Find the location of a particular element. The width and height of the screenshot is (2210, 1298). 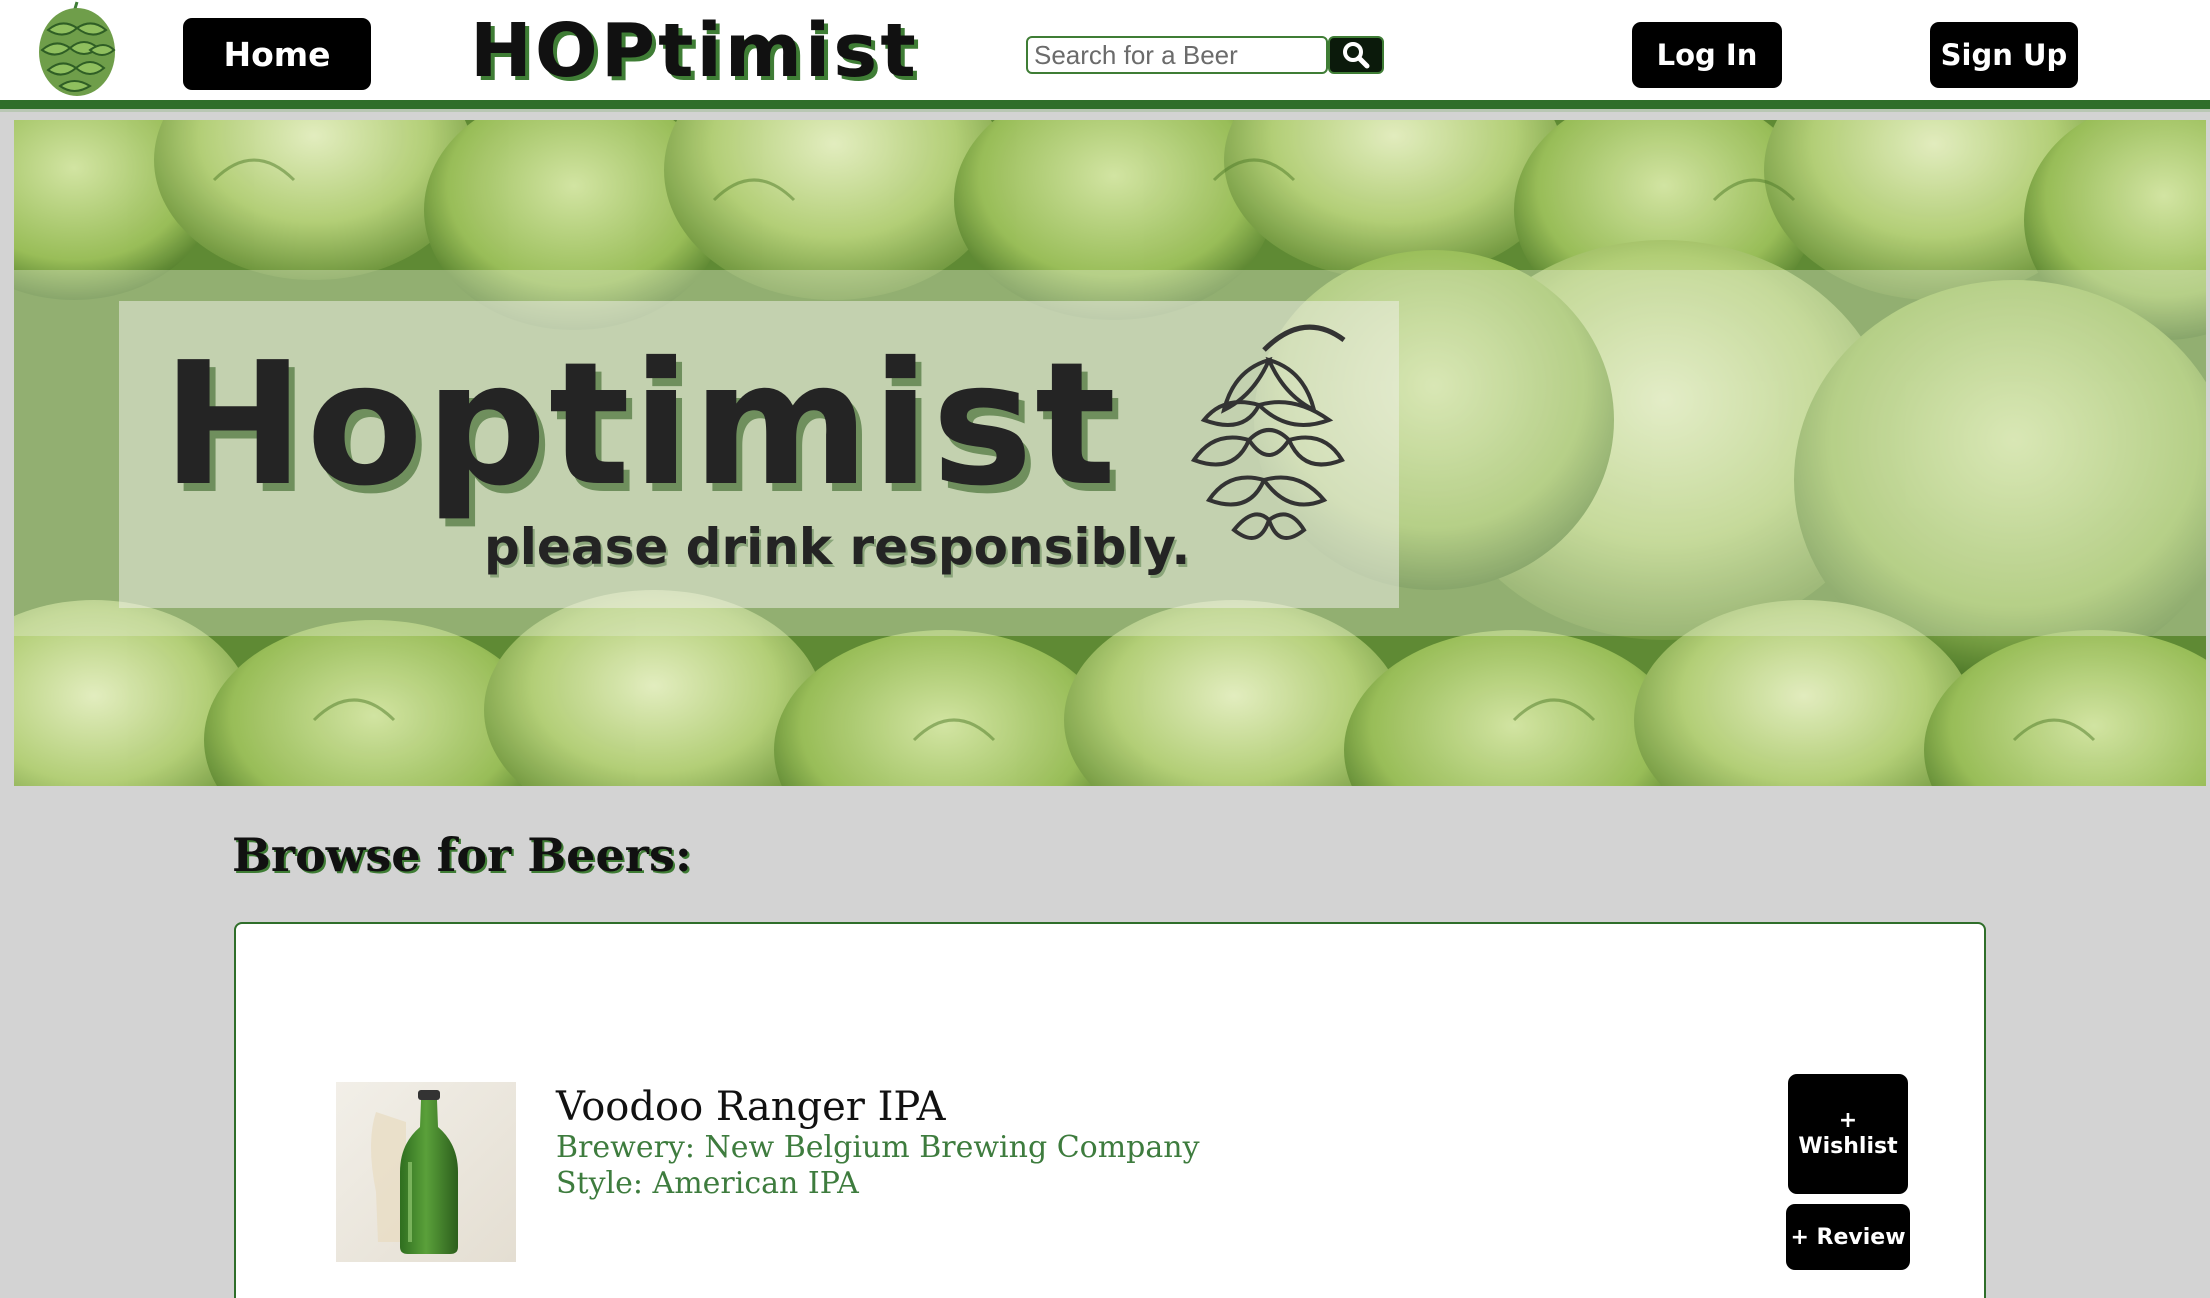

hero-title: Hoptimist is located at coordinates (640, 425).